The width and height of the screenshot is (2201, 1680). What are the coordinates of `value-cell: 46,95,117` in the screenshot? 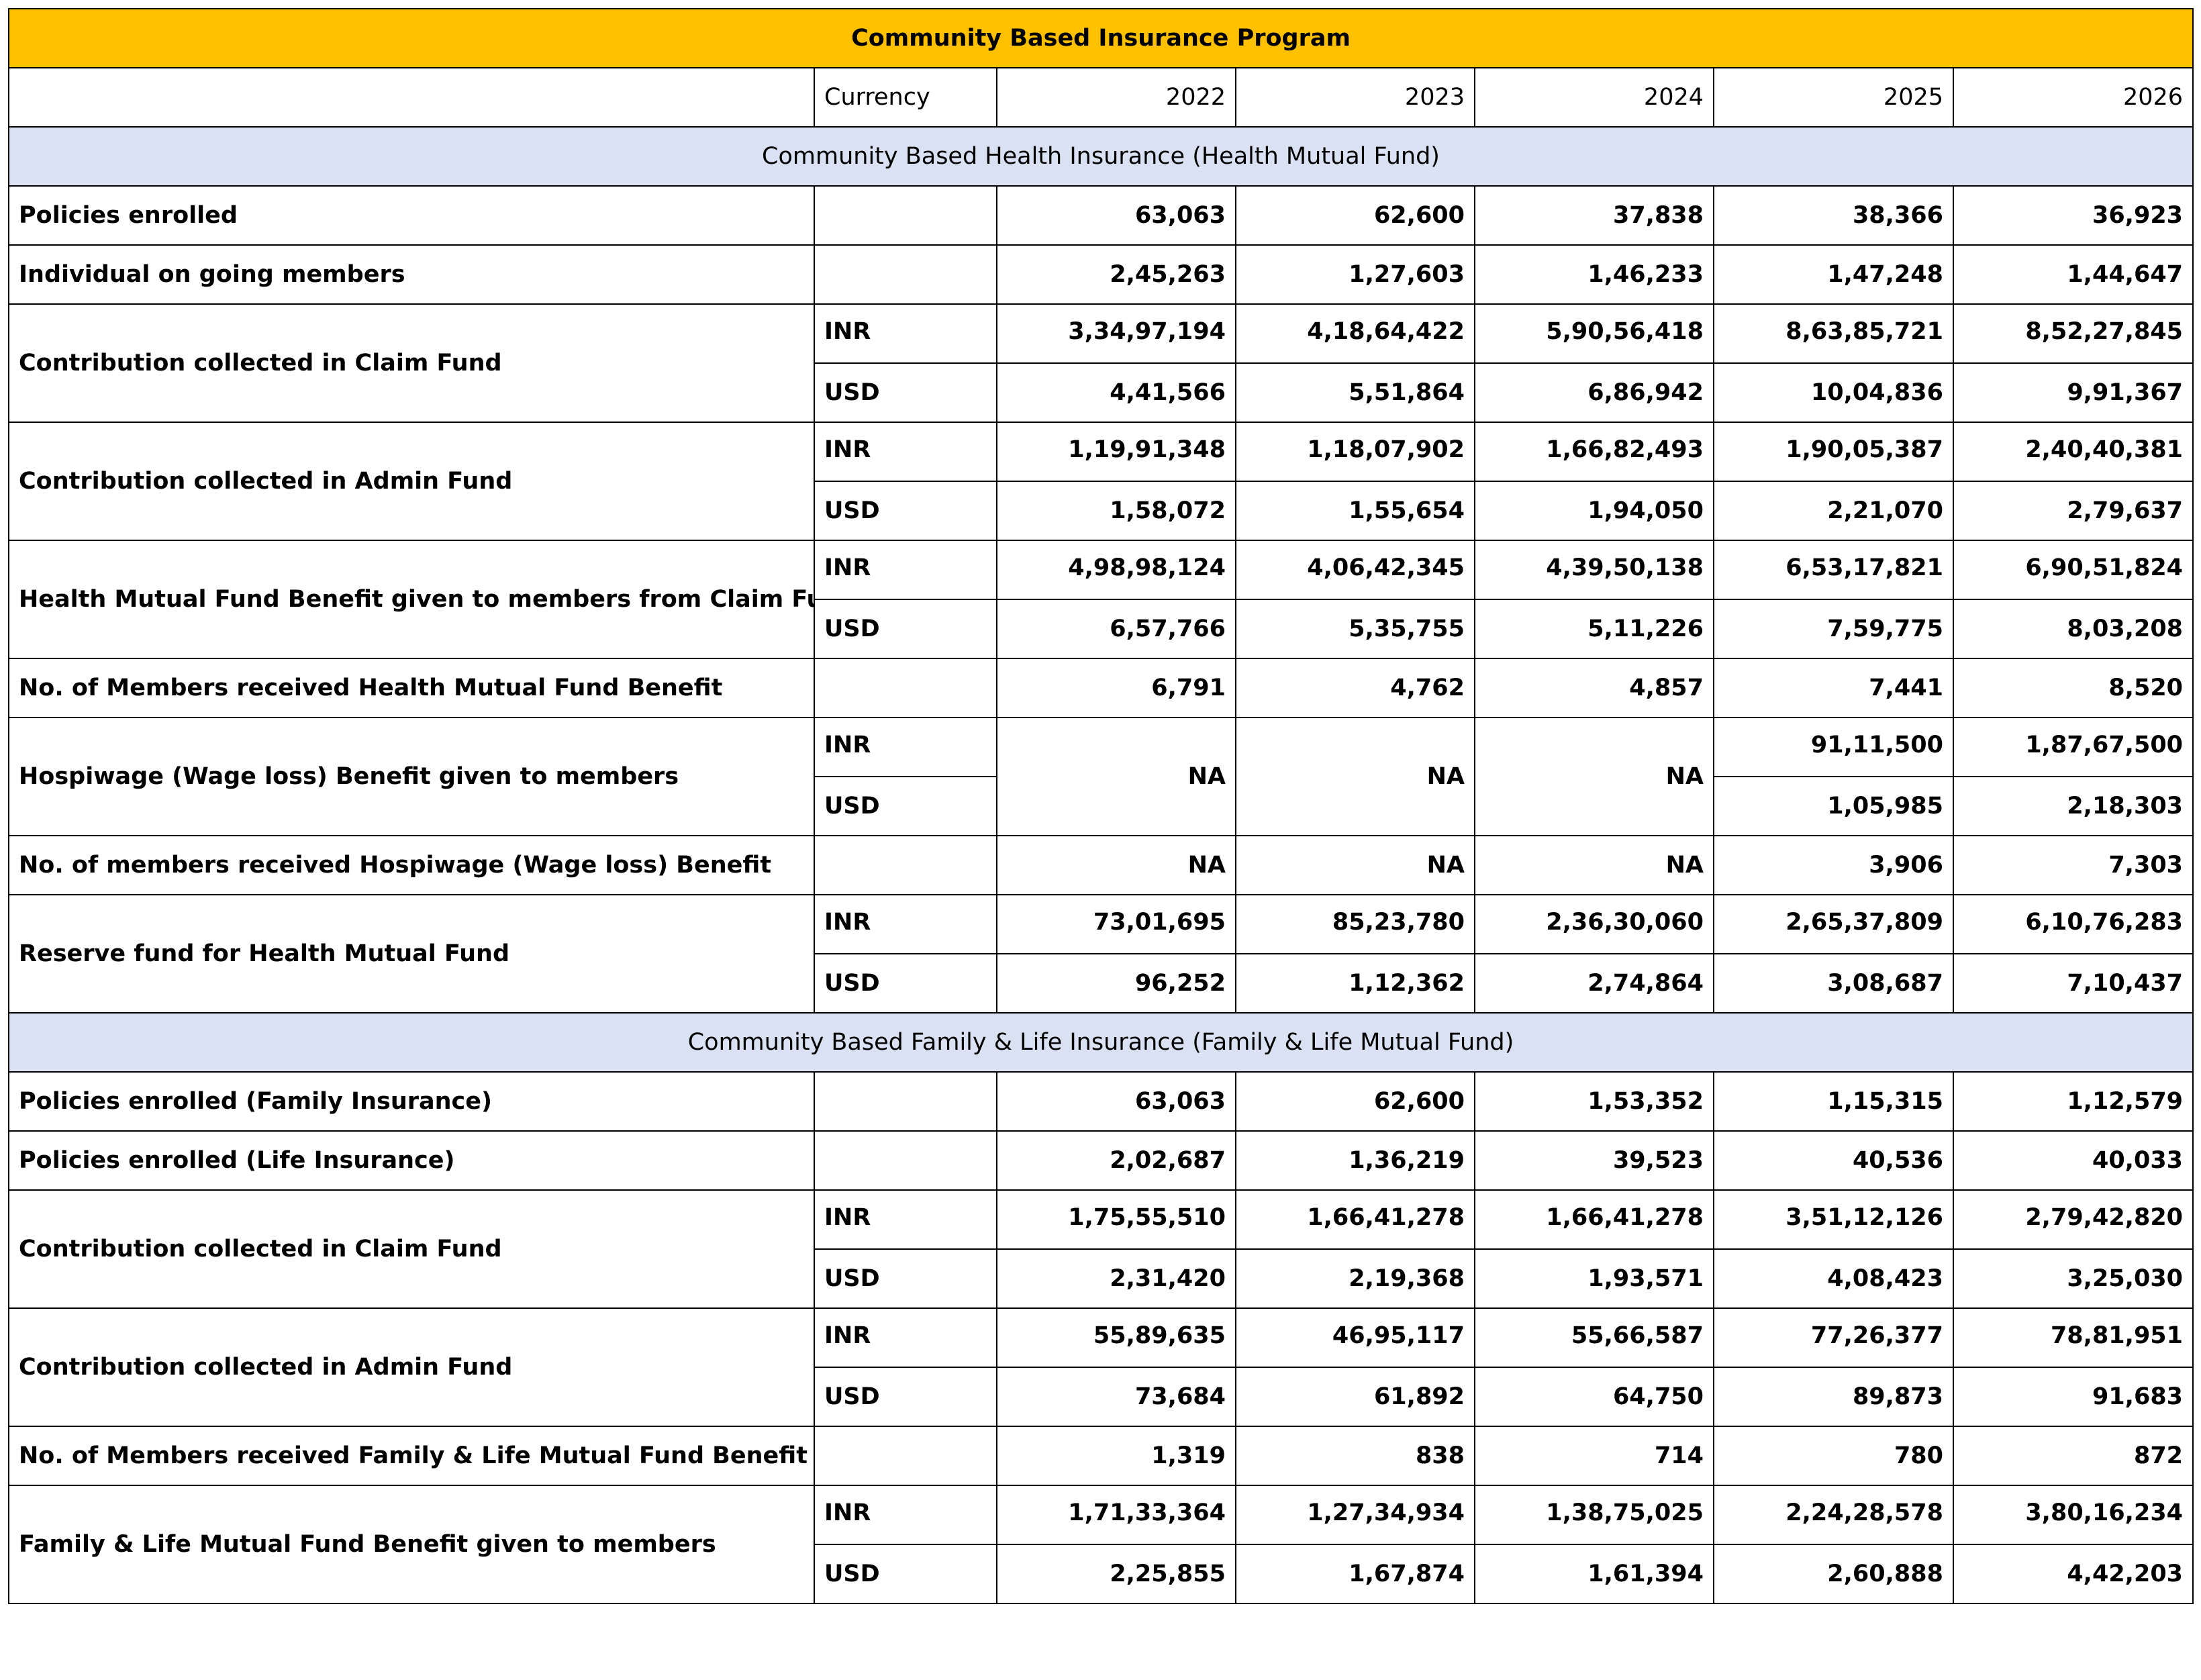 It's located at (1355, 1338).